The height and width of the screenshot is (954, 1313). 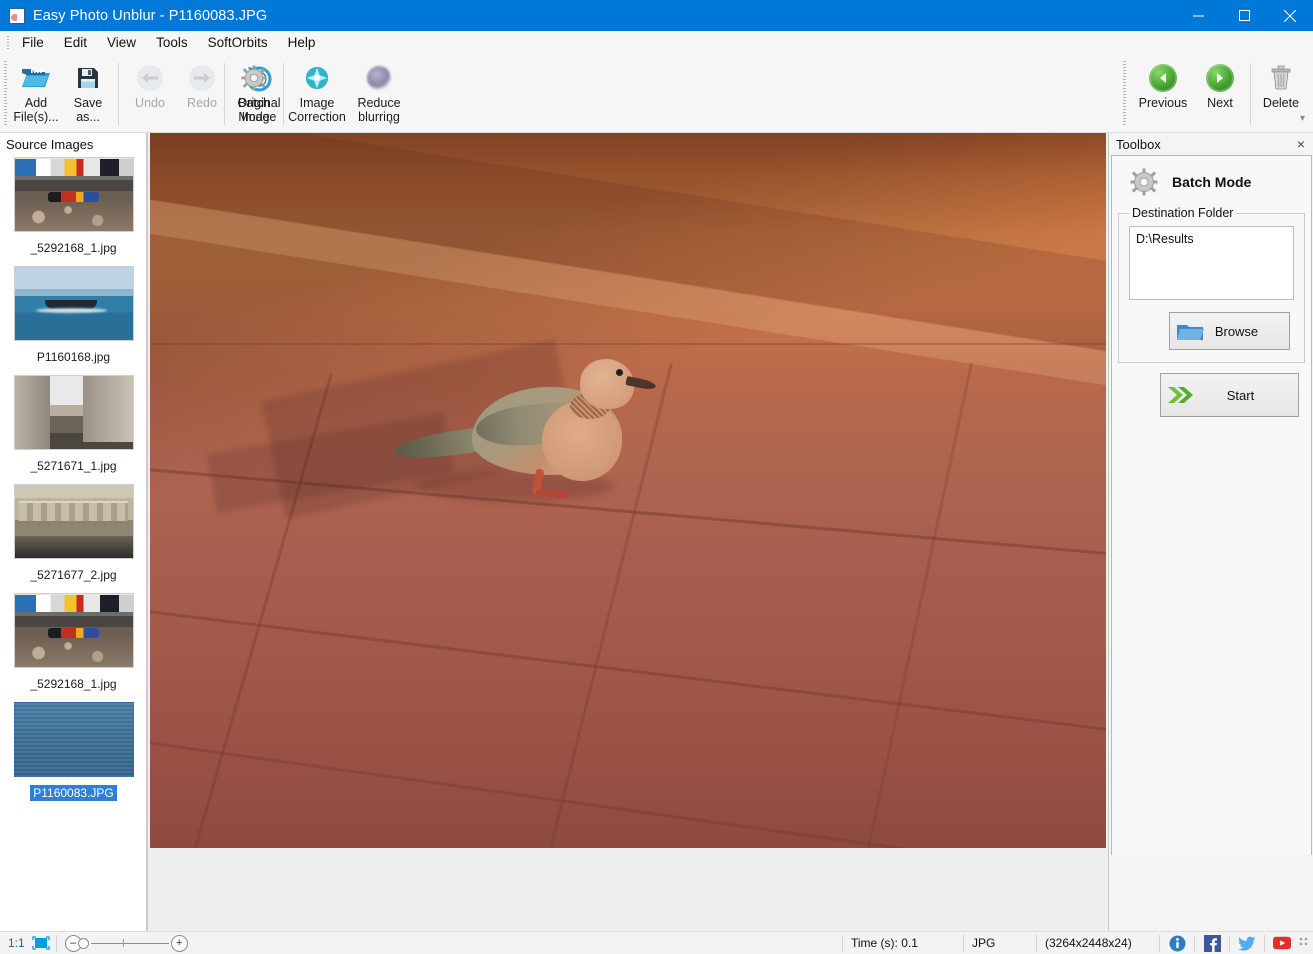 I want to click on social-links, so click(x=1229, y=943).